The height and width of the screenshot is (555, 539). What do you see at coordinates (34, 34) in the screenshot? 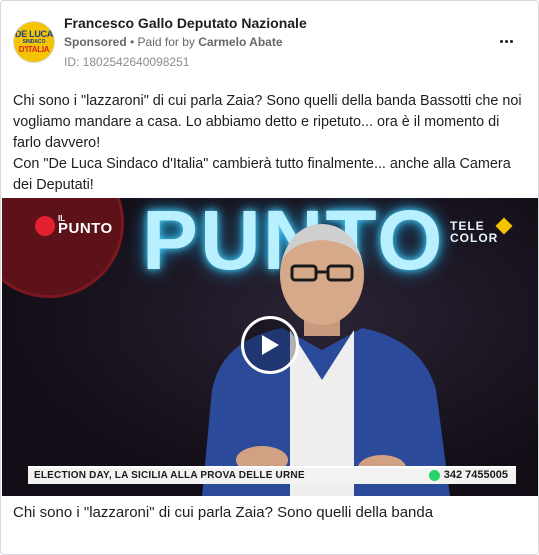
I see `avatar-line-1: DE LUCA` at bounding box center [34, 34].